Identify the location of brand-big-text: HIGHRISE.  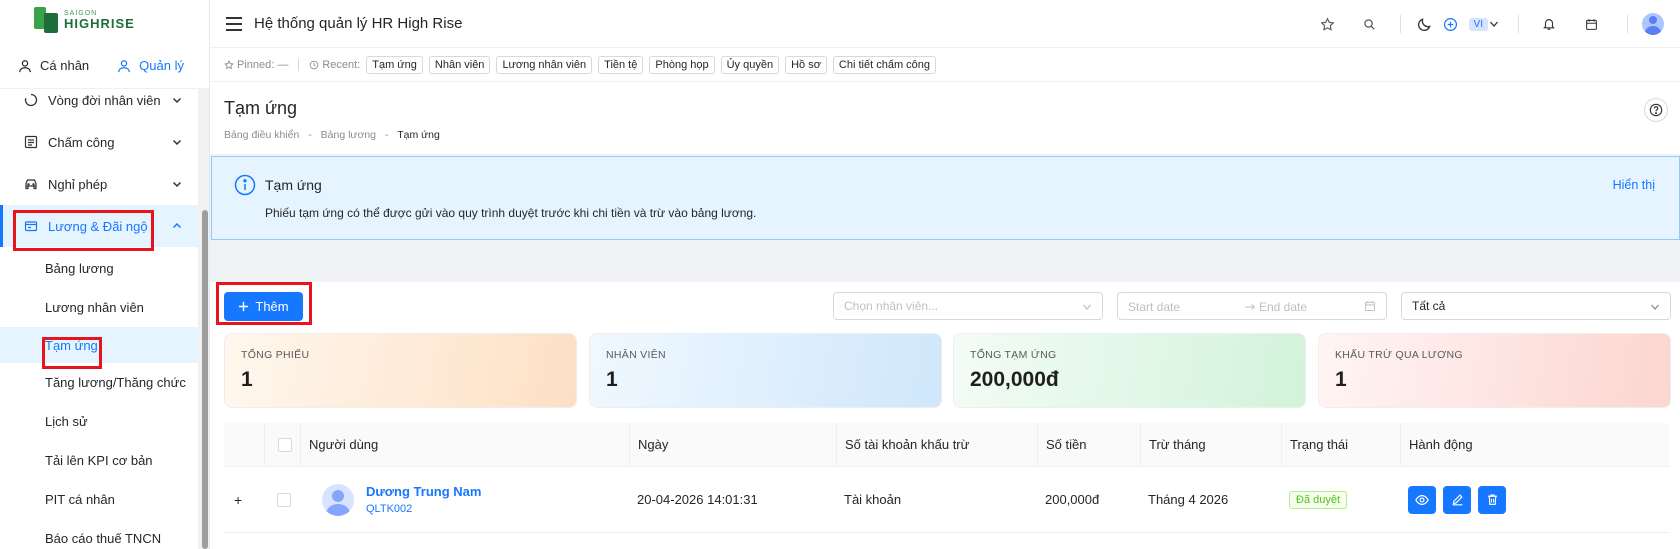
(99, 23).